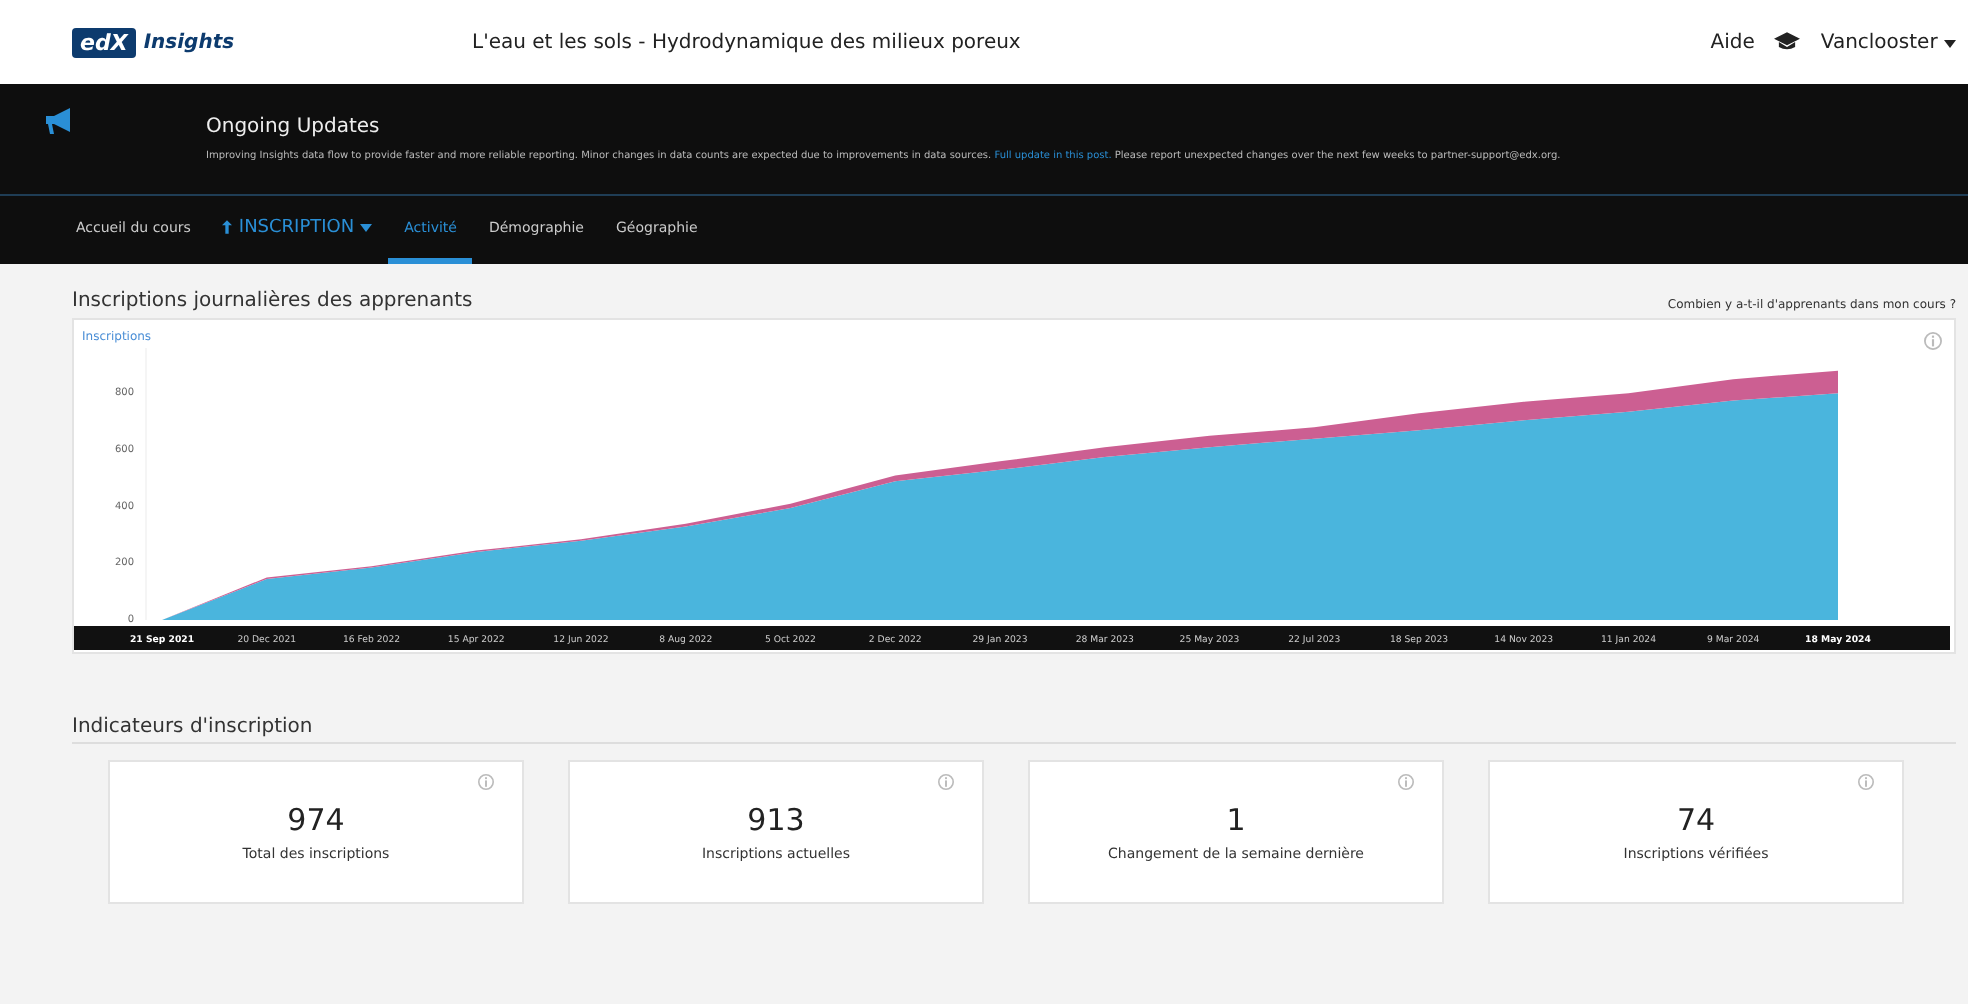 The height and width of the screenshot is (1004, 1968). What do you see at coordinates (1236, 820) in the screenshot?
I see `metric-value: 1` at bounding box center [1236, 820].